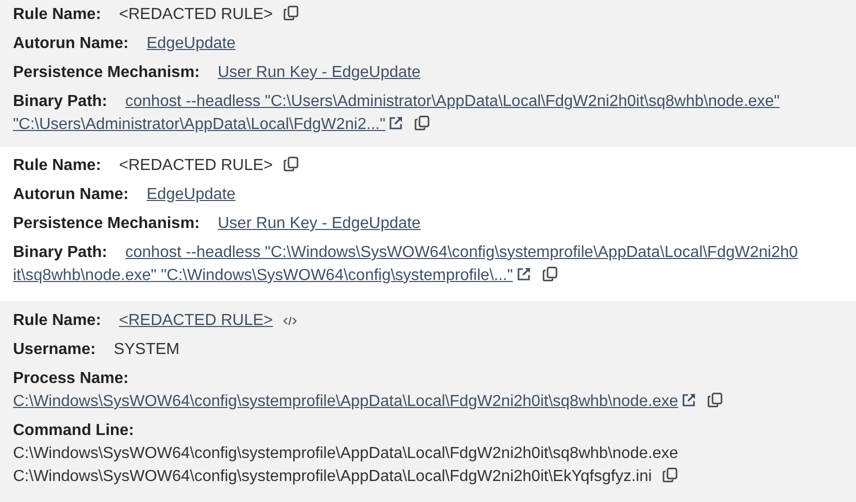 The height and width of the screenshot is (502, 856). What do you see at coordinates (461, 252) in the screenshot?
I see `value-link: conhost --headless "C:\Windows\SysWOW64\config\systemprofile\AppData\Local\FdgW2ni2h0` at bounding box center [461, 252].